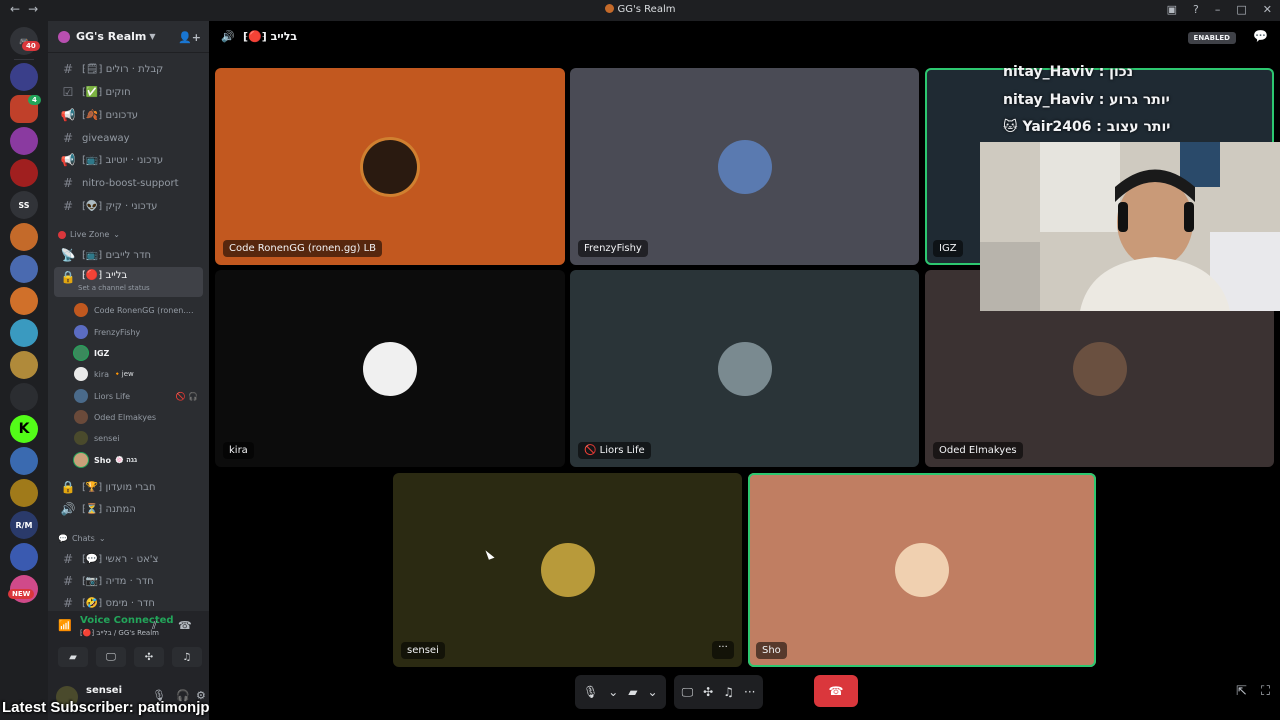 Image resolution: width=1280 pixels, height=720 pixels. I want to click on guild-header: GG's Realm ▼ 👤+, so click(128, 37).